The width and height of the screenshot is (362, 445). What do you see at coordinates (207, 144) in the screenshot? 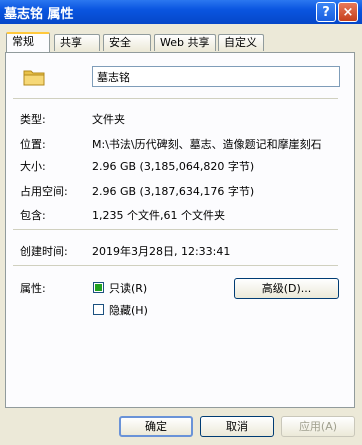
I see `location-value: M:\书法\历代碑刻、墓志、造像题记和摩崖刻石` at bounding box center [207, 144].